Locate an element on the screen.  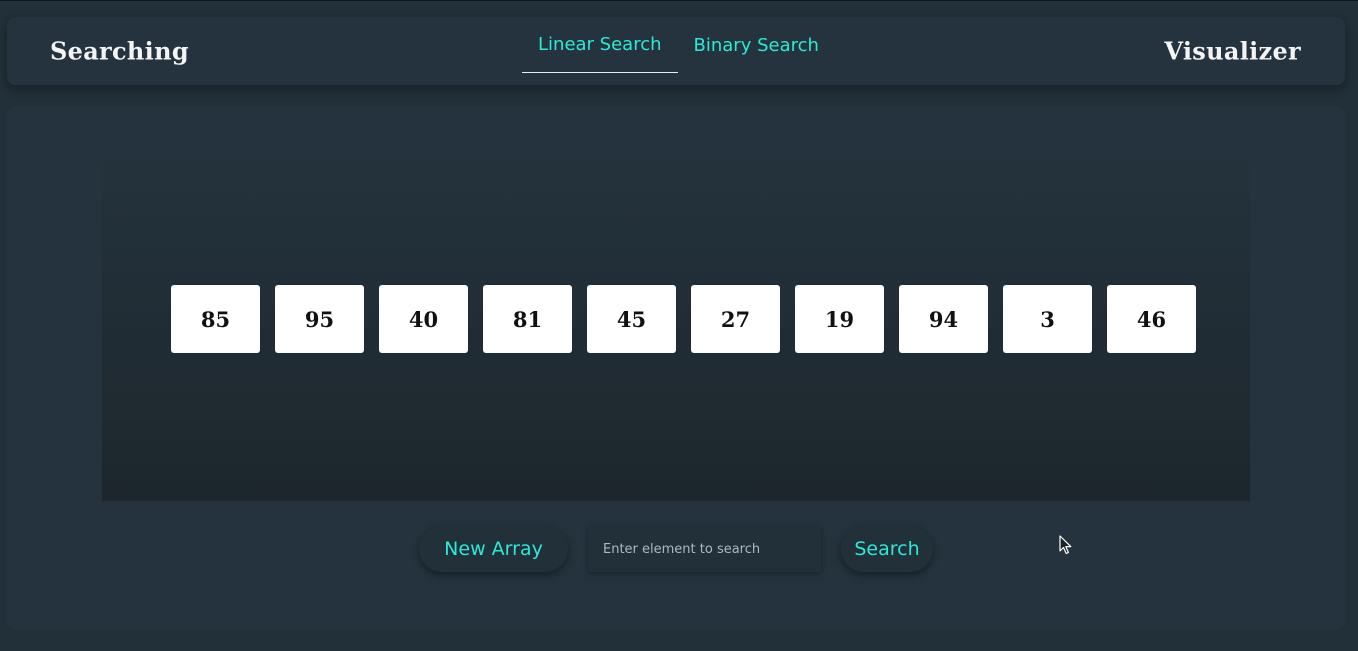
tab-linear-search: Linear Search is located at coordinates (600, 45).